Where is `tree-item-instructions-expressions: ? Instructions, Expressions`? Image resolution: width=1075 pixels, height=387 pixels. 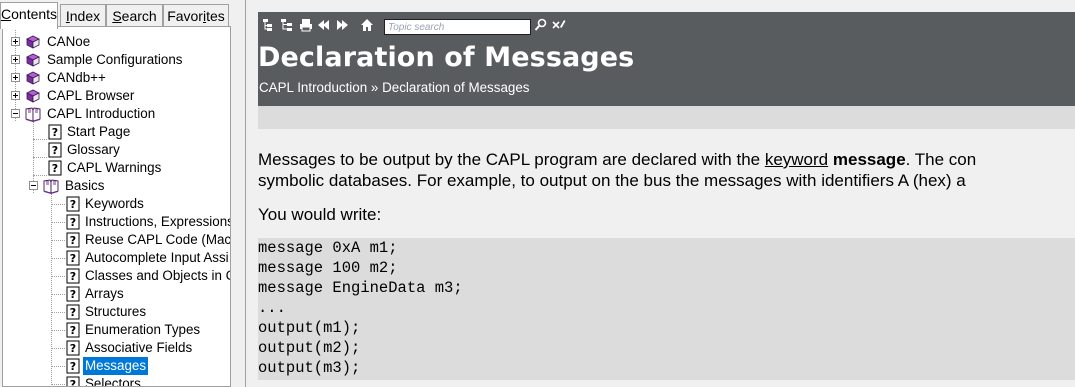 tree-item-instructions-expressions: ? Instructions, Expressions is located at coordinates (116, 222).